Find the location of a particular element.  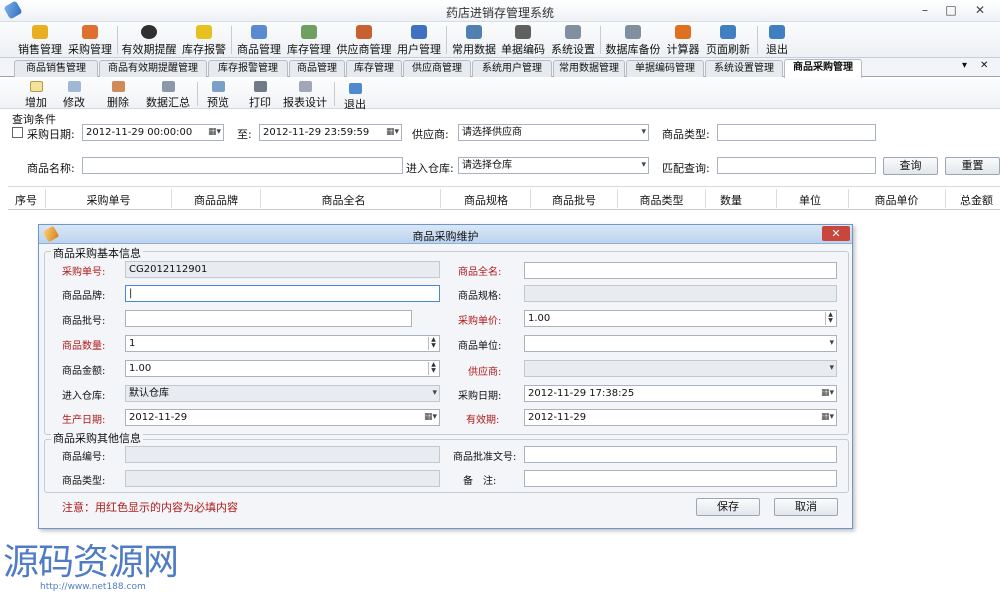

sub-exit-button: 退出 is located at coordinates (355, 95).